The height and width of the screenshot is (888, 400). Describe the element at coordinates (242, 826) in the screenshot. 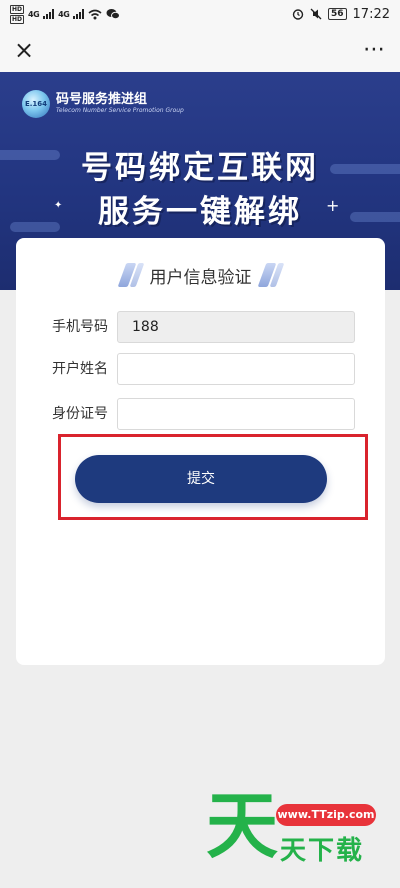

I see `watermark-logo: 天` at that location.